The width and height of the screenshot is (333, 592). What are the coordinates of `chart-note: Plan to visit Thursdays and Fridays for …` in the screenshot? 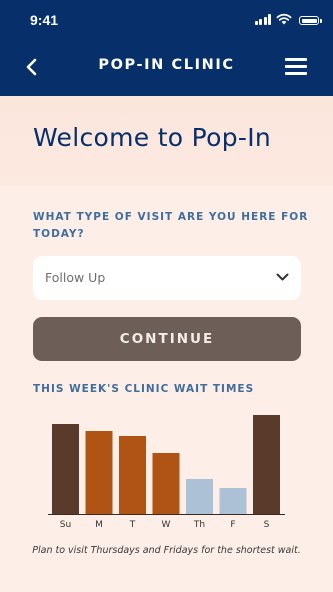 It's located at (166, 550).